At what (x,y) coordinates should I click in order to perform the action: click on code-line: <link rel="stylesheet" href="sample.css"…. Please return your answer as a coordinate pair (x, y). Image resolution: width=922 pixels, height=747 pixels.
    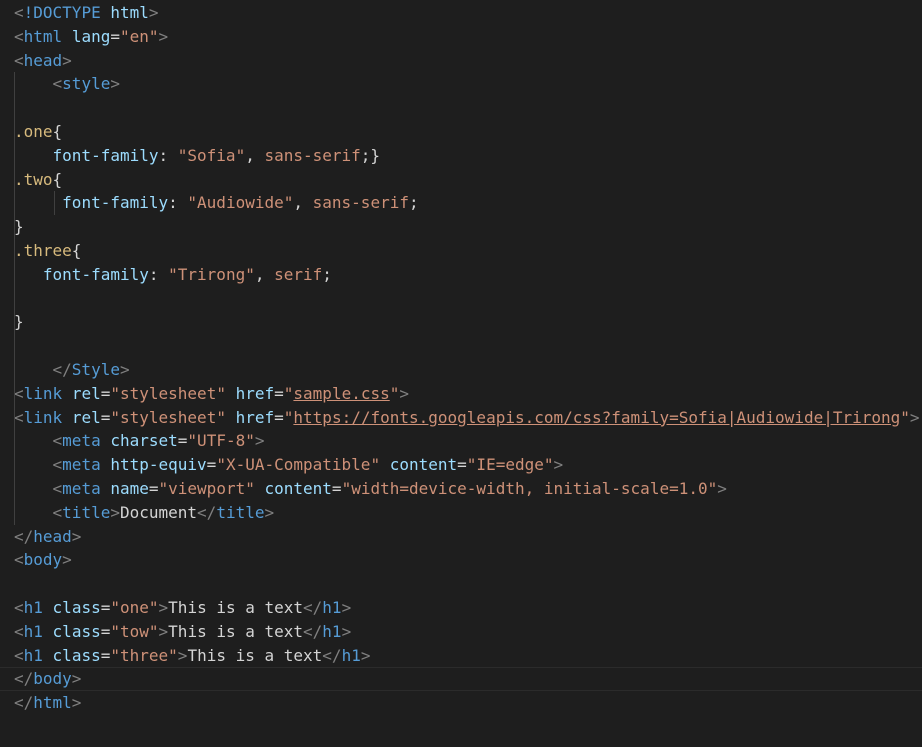
    Looking at the image, I should click on (468, 393).